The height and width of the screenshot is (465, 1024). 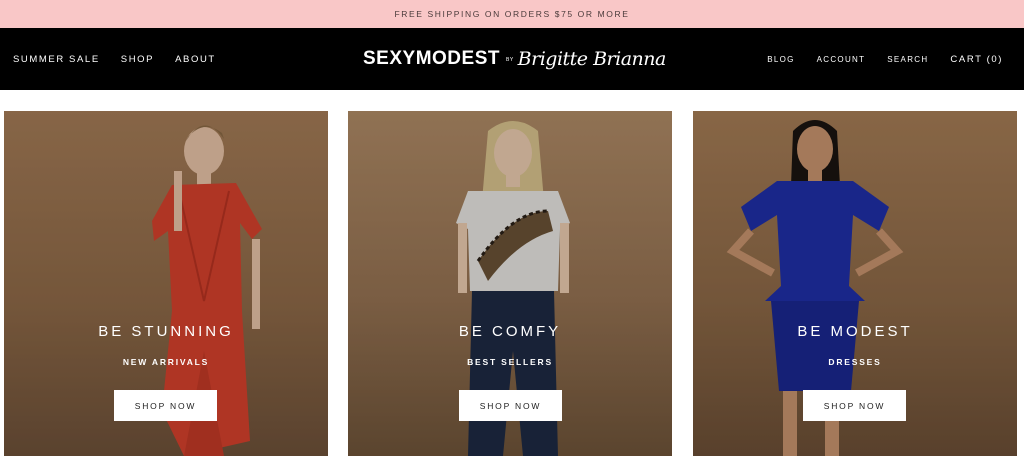 What do you see at coordinates (166, 362) in the screenshot?
I see `card-subtitle: NEW ARRIVALS` at bounding box center [166, 362].